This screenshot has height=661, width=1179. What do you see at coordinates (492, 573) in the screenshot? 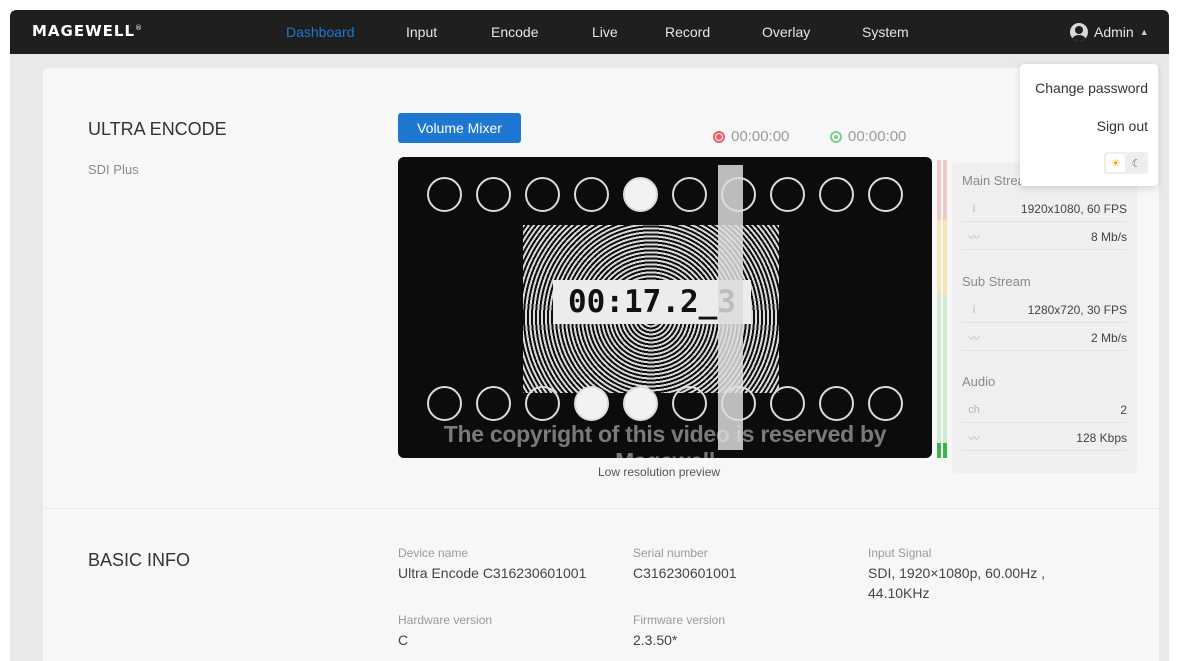
I see `device-name-value: Ultra Encode C316230601001` at bounding box center [492, 573].